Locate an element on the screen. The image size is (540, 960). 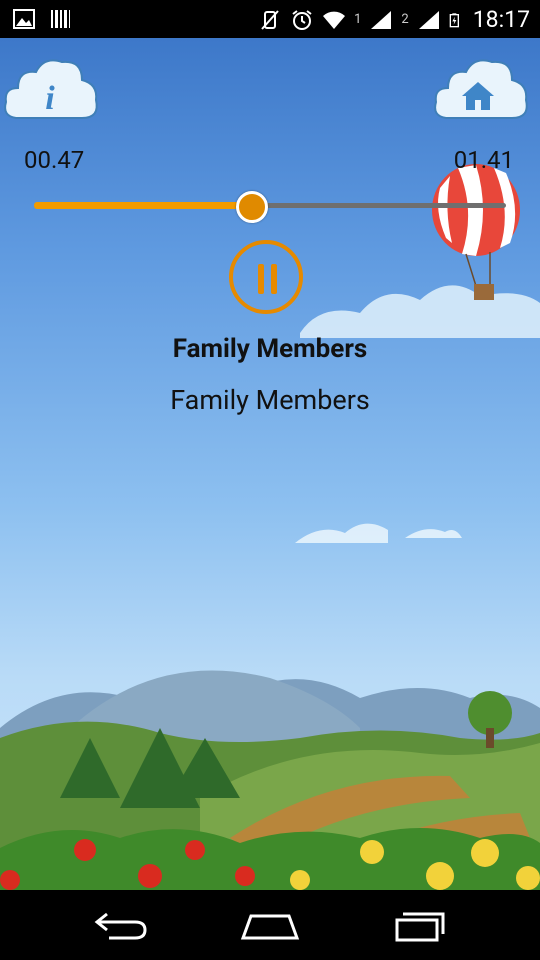
sim1-label: 1 is located at coordinates (358, 19).